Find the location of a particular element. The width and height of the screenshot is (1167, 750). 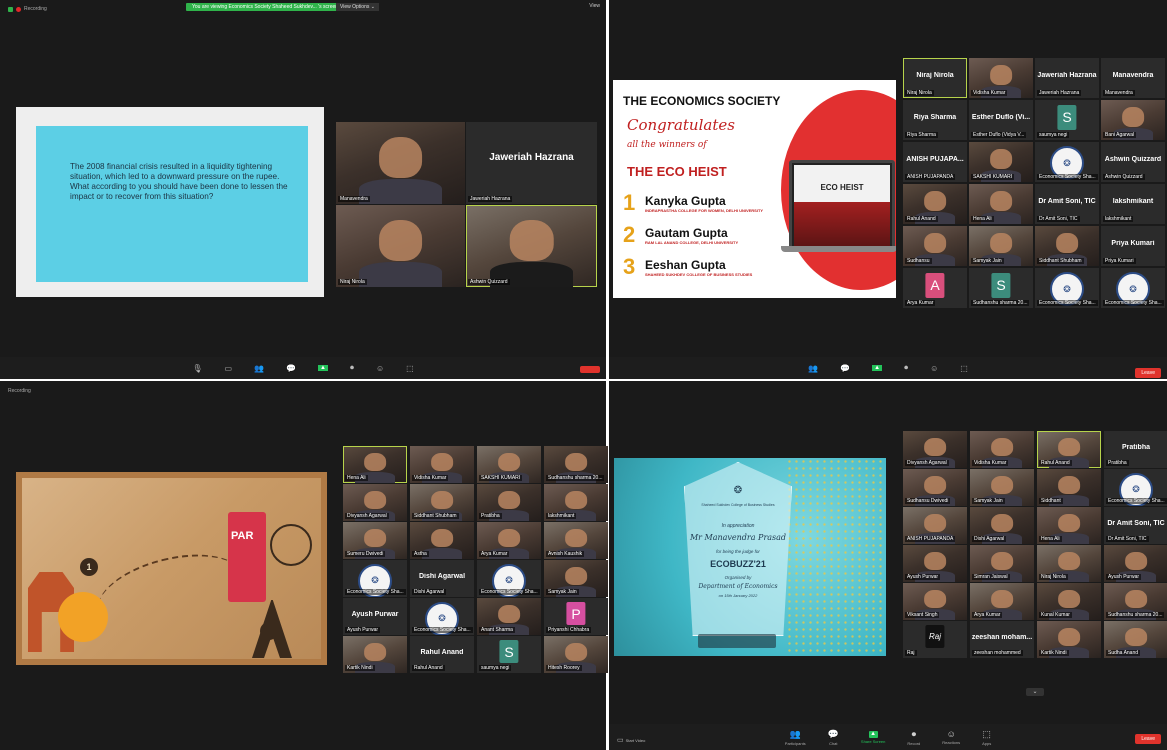

start-video-control: ▭ Start Video is located at coordinates (631, 740).